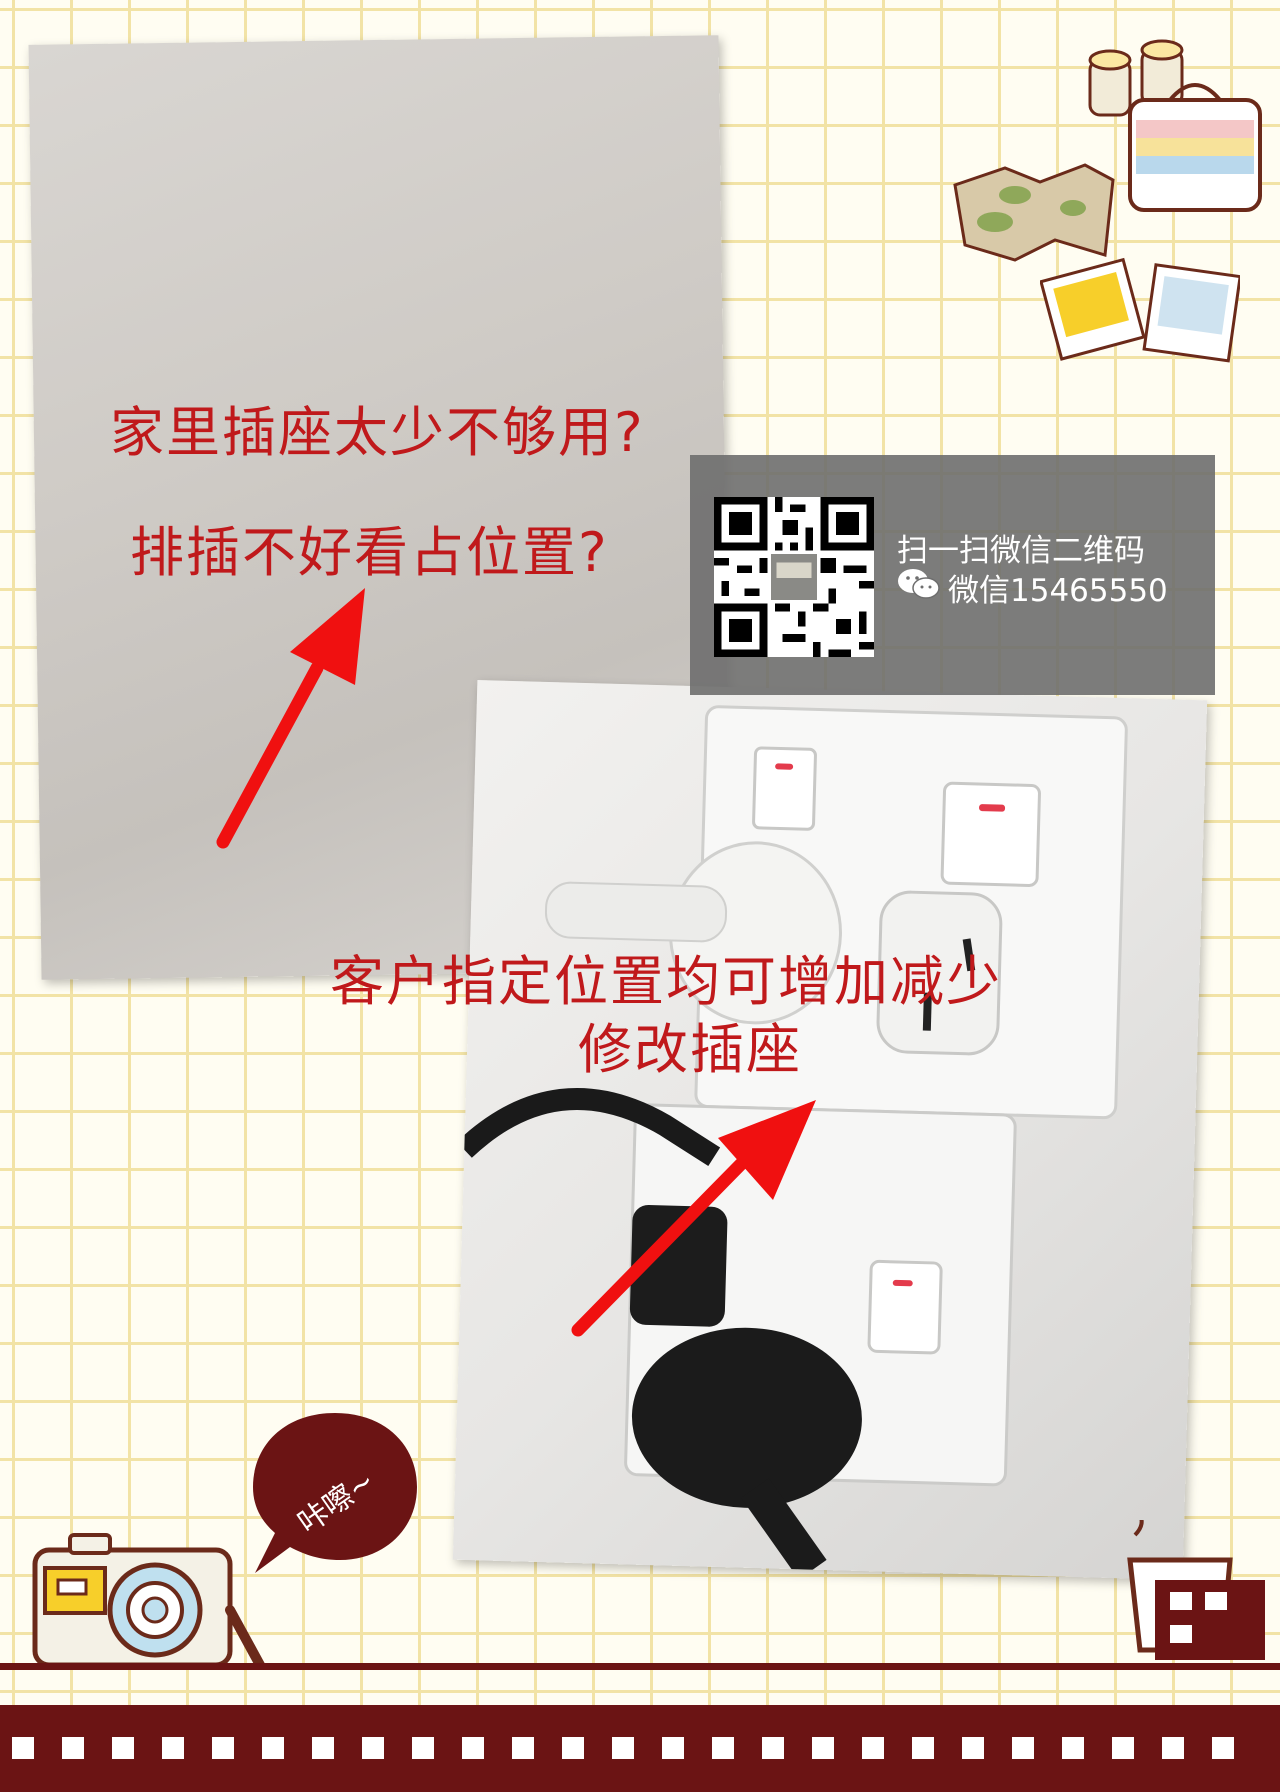 This screenshot has width=1280, height=1792. Describe the element at coordinates (148, 1601) in the screenshot. I see `camera-icon` at that location.